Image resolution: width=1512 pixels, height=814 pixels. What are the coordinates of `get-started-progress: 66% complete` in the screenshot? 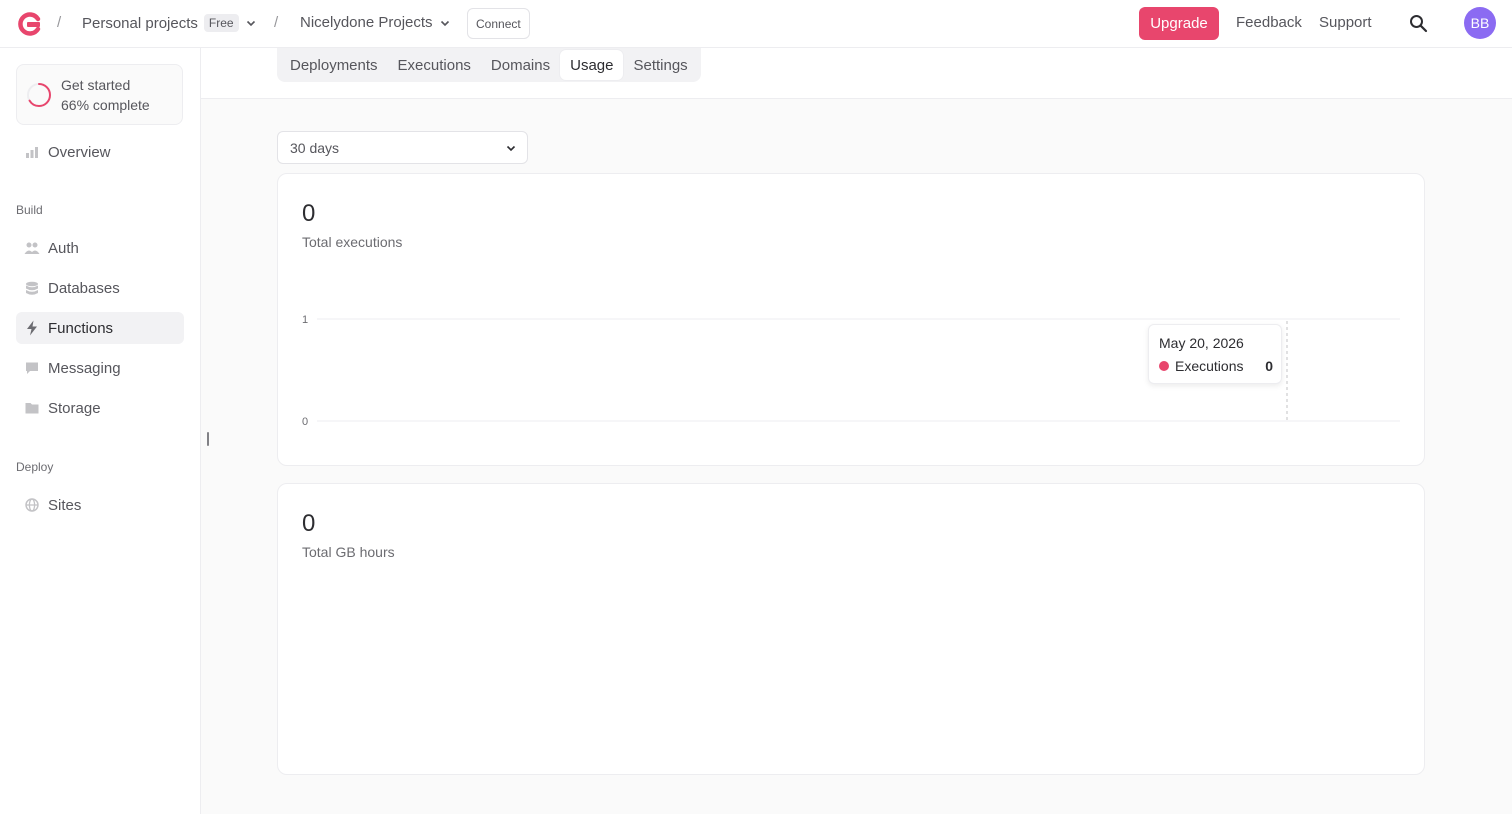 It's located at (105, 105).